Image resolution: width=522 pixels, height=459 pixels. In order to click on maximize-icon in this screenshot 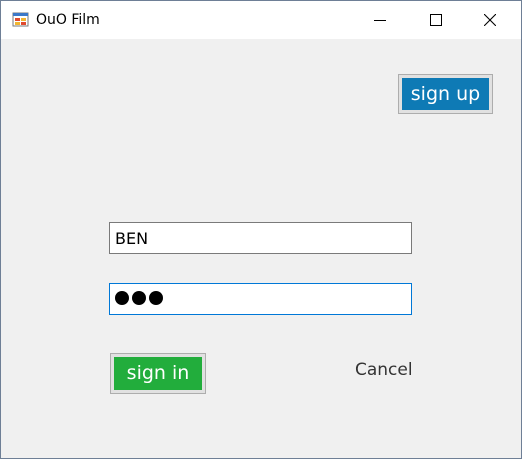, I will do `click(436, 20)`.